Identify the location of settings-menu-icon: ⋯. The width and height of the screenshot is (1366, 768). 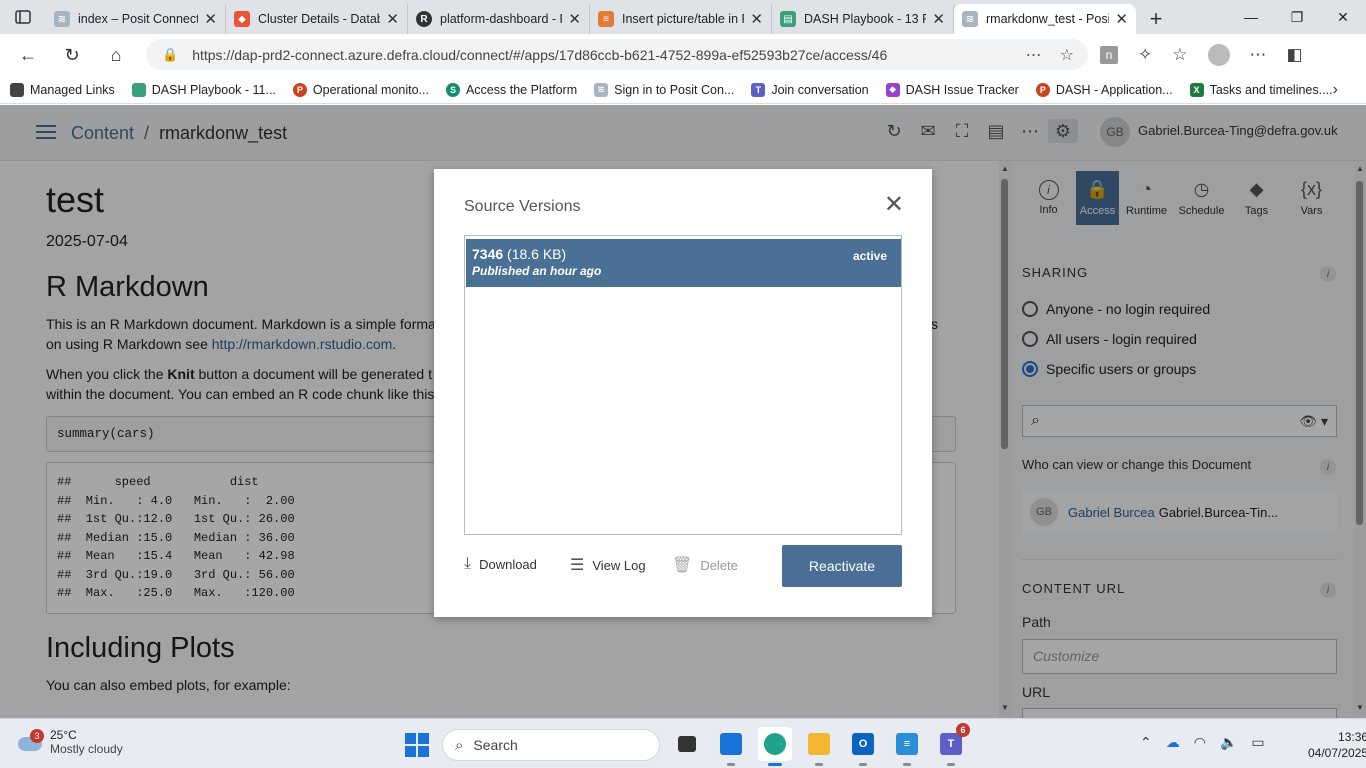
(1258, 55).